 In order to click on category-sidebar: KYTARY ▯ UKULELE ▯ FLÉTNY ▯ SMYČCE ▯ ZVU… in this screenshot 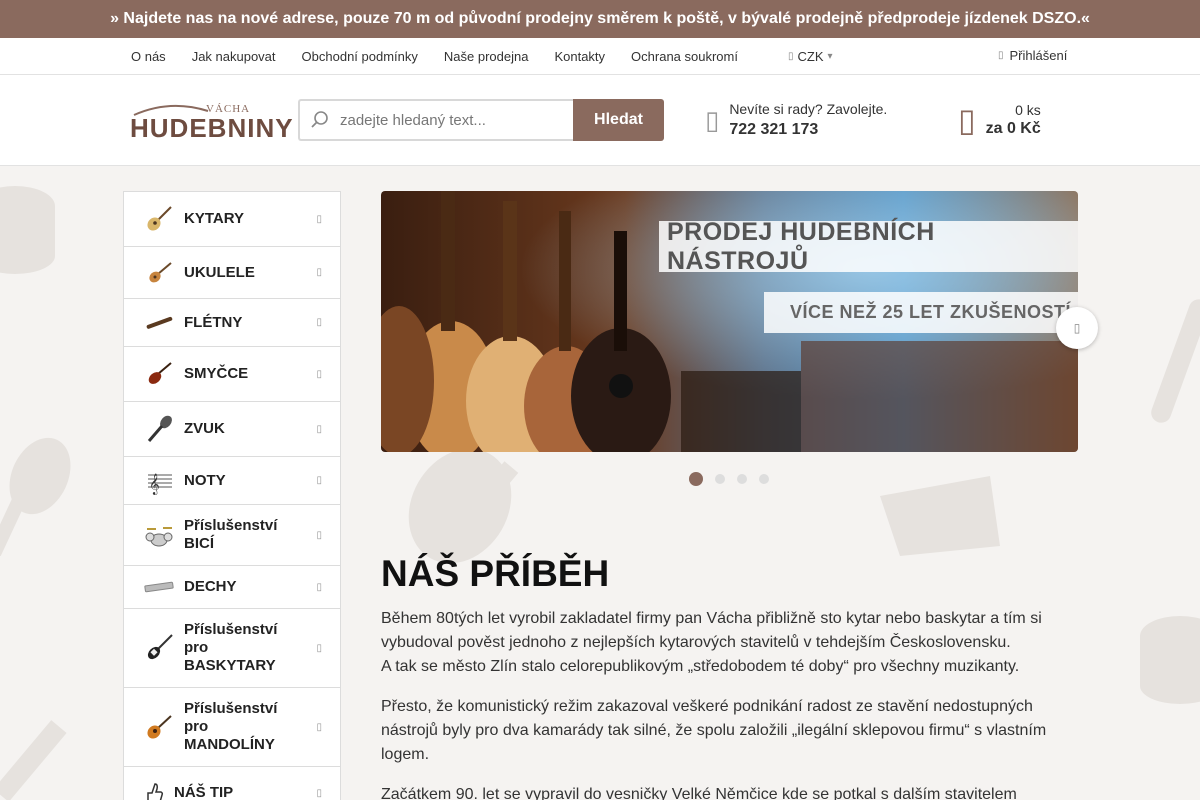, I will do `click(232, 495)`.